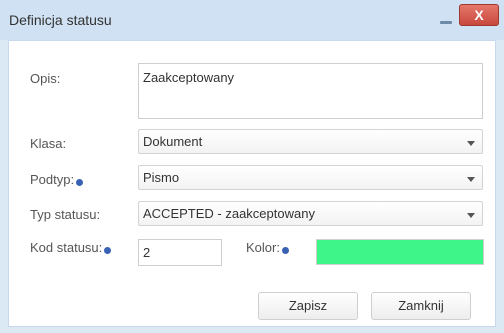 The image size is (504, 333). Describe the element at coordinates (252, 20) in the screenshot. I see `title-bar: Definicja statusu X` at that location.